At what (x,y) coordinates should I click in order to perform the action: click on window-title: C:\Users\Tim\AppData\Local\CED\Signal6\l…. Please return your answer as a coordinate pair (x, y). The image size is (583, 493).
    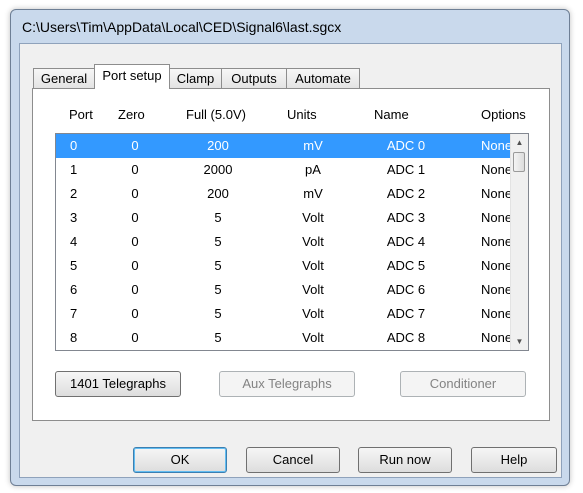
    Looking at the image, I should click on (182, 27).